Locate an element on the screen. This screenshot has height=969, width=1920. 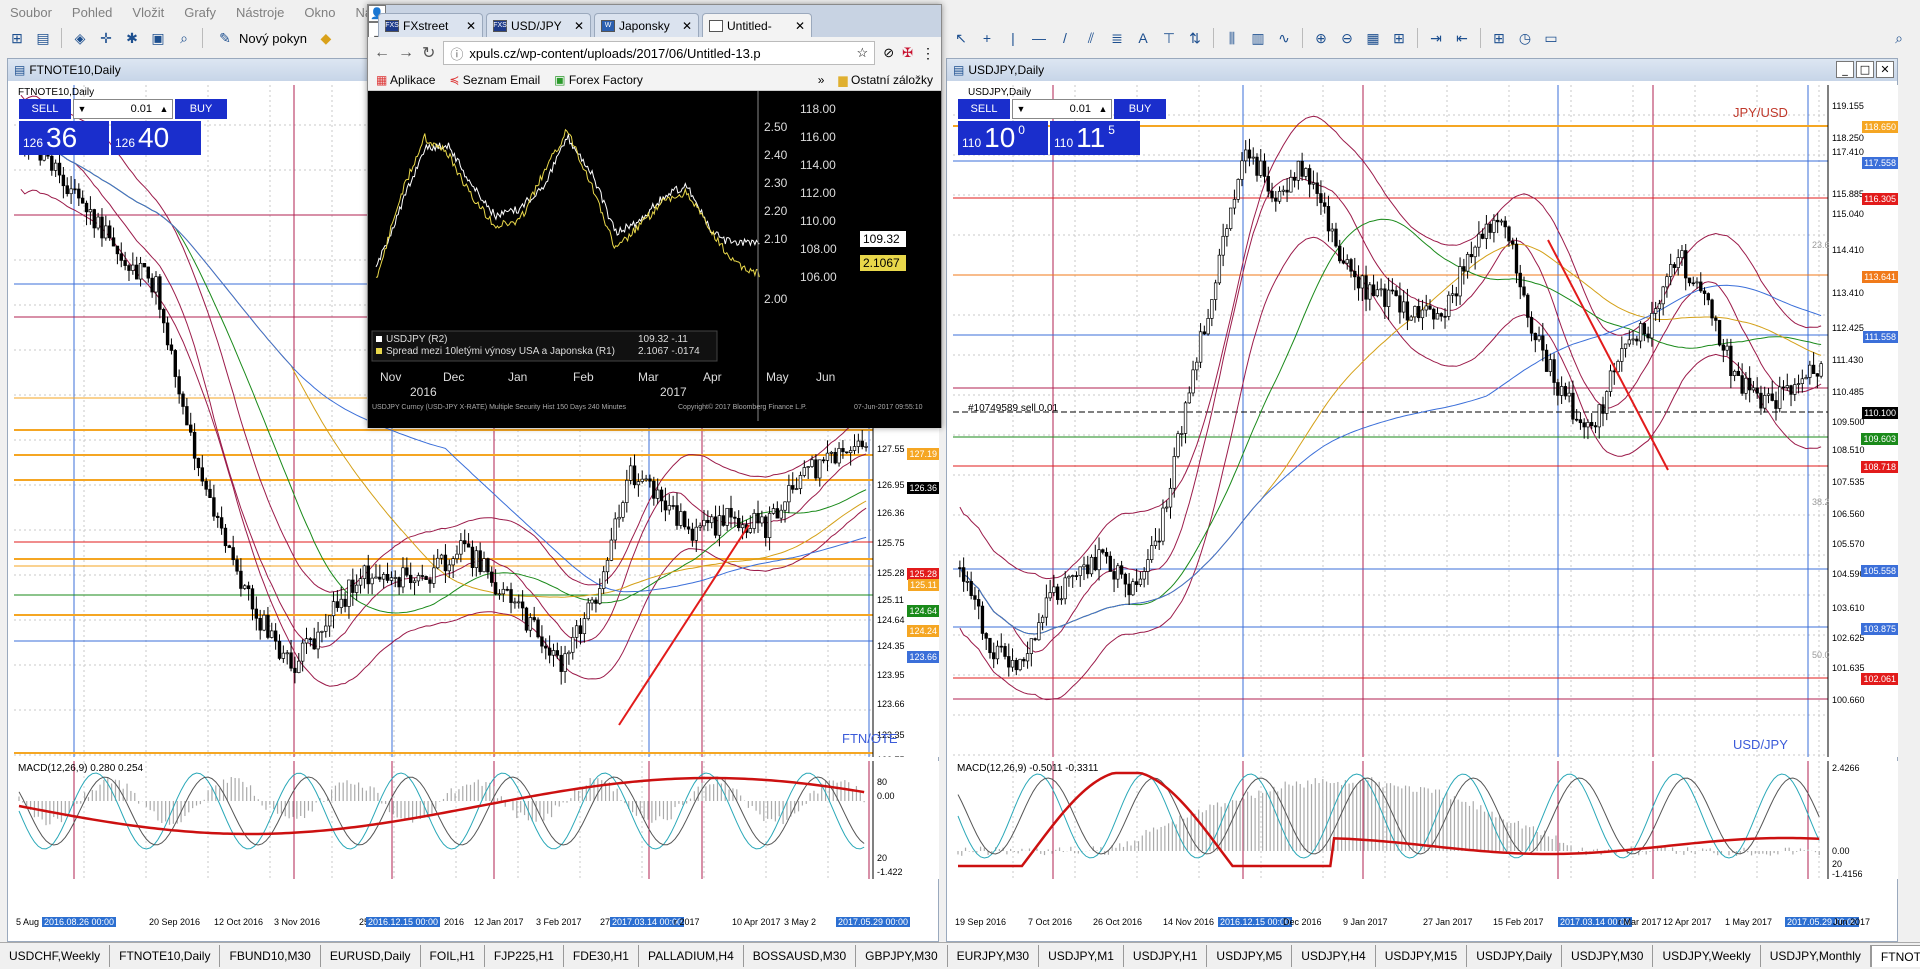
terminal-icon: ▣ is located at coordinates (158, 38).